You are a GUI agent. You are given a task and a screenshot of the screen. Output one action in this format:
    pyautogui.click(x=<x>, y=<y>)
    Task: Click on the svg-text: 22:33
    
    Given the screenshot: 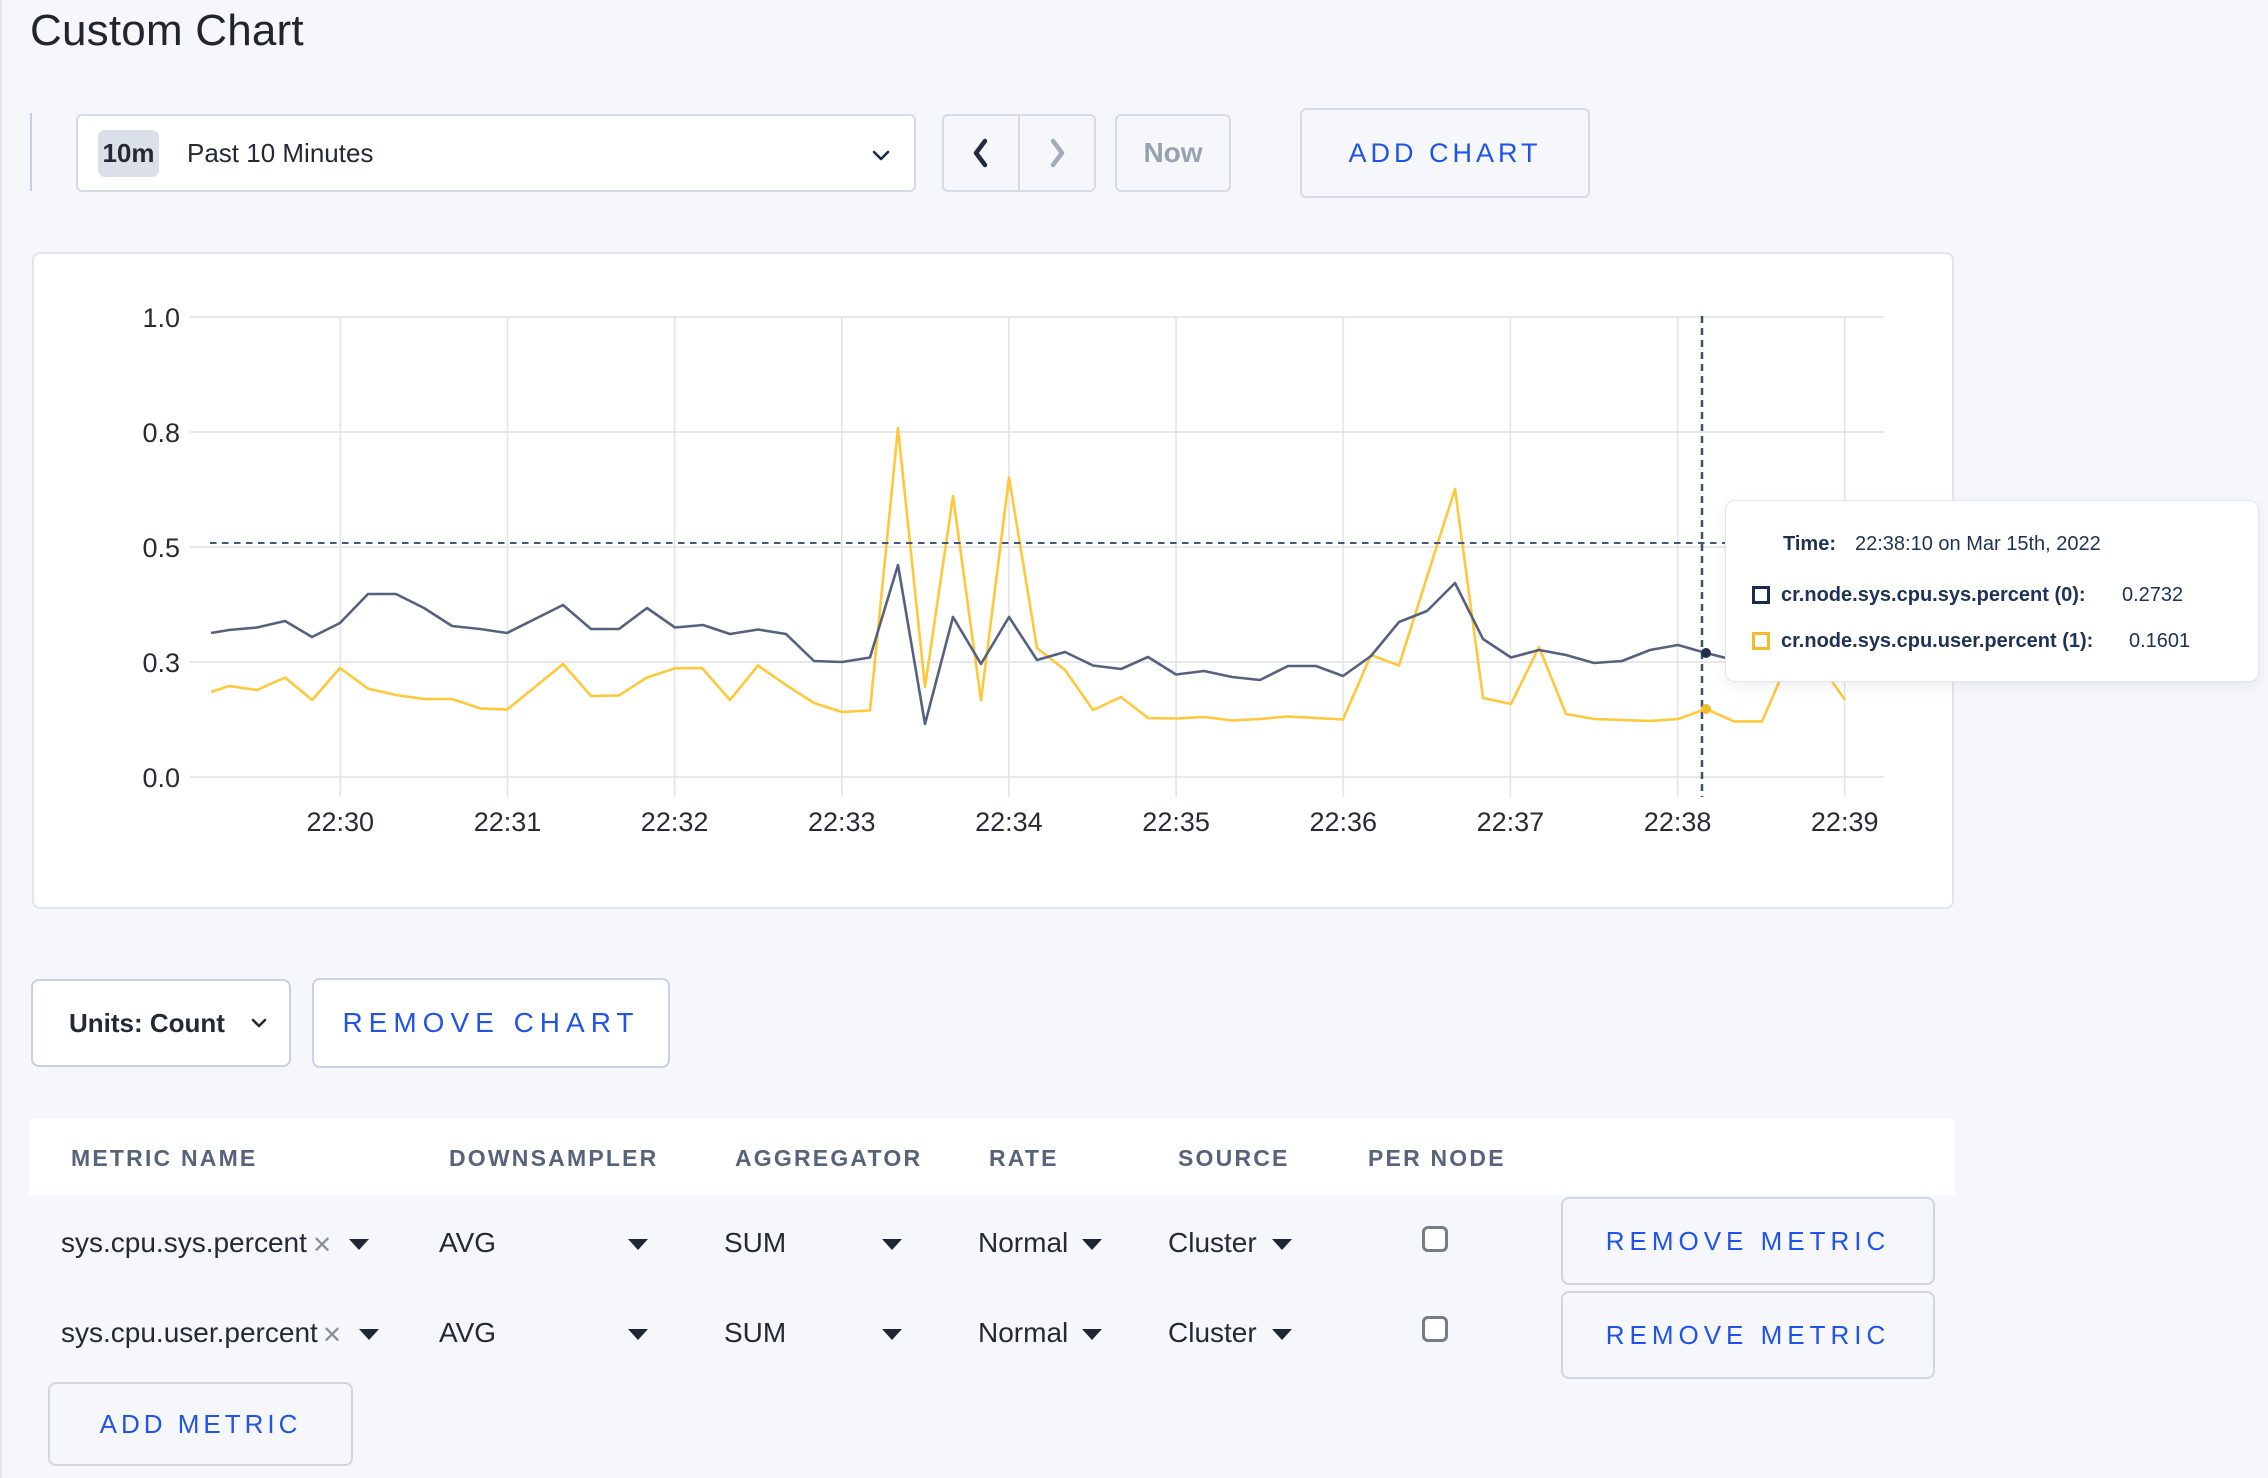 What is the action you would take?
    pyautogui.click(x=842, y=822)
    